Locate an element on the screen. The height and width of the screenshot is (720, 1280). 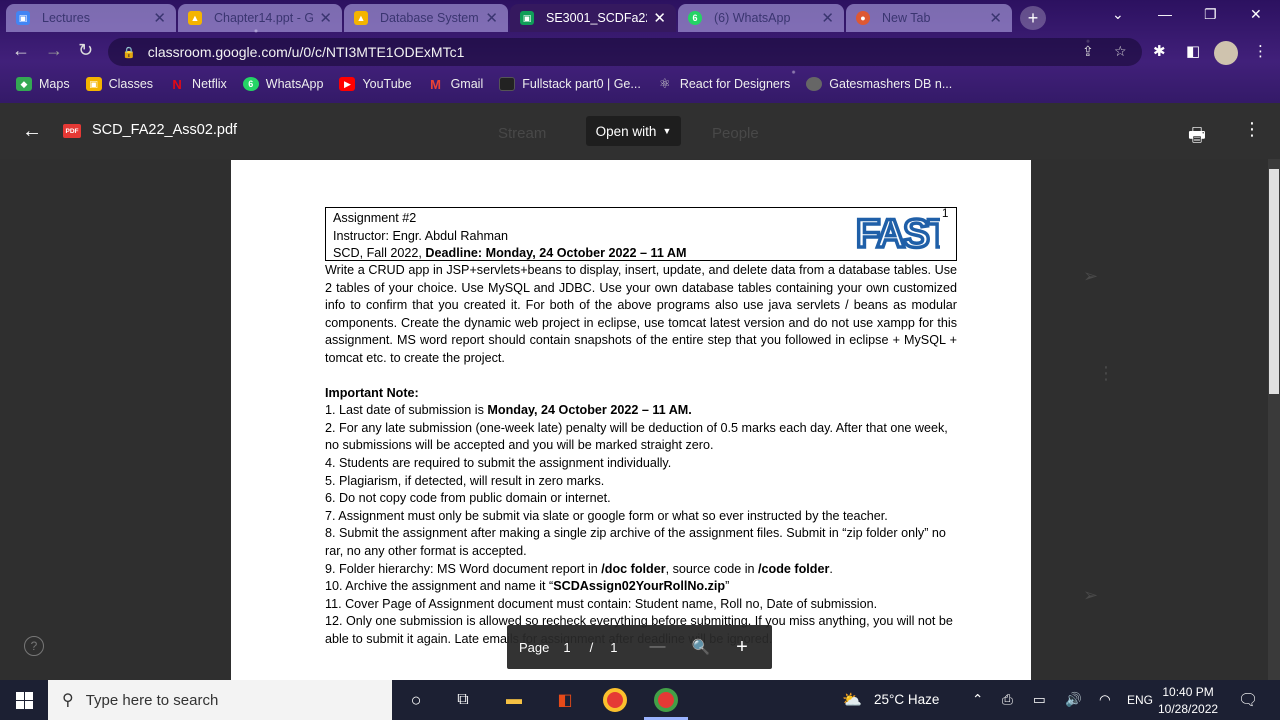
sidepanel-icon: ◧ is located at coordinates (1193, 51).